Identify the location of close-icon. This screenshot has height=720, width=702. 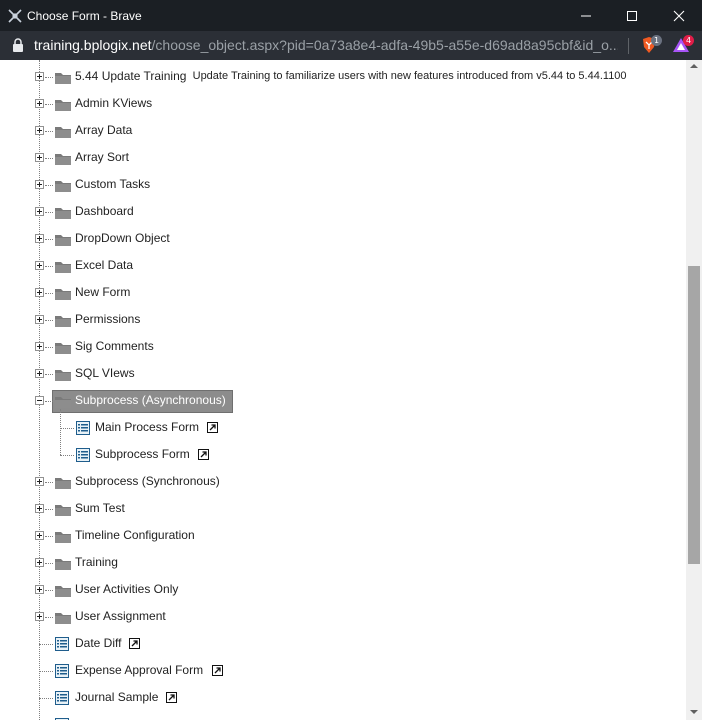
(679, 15).